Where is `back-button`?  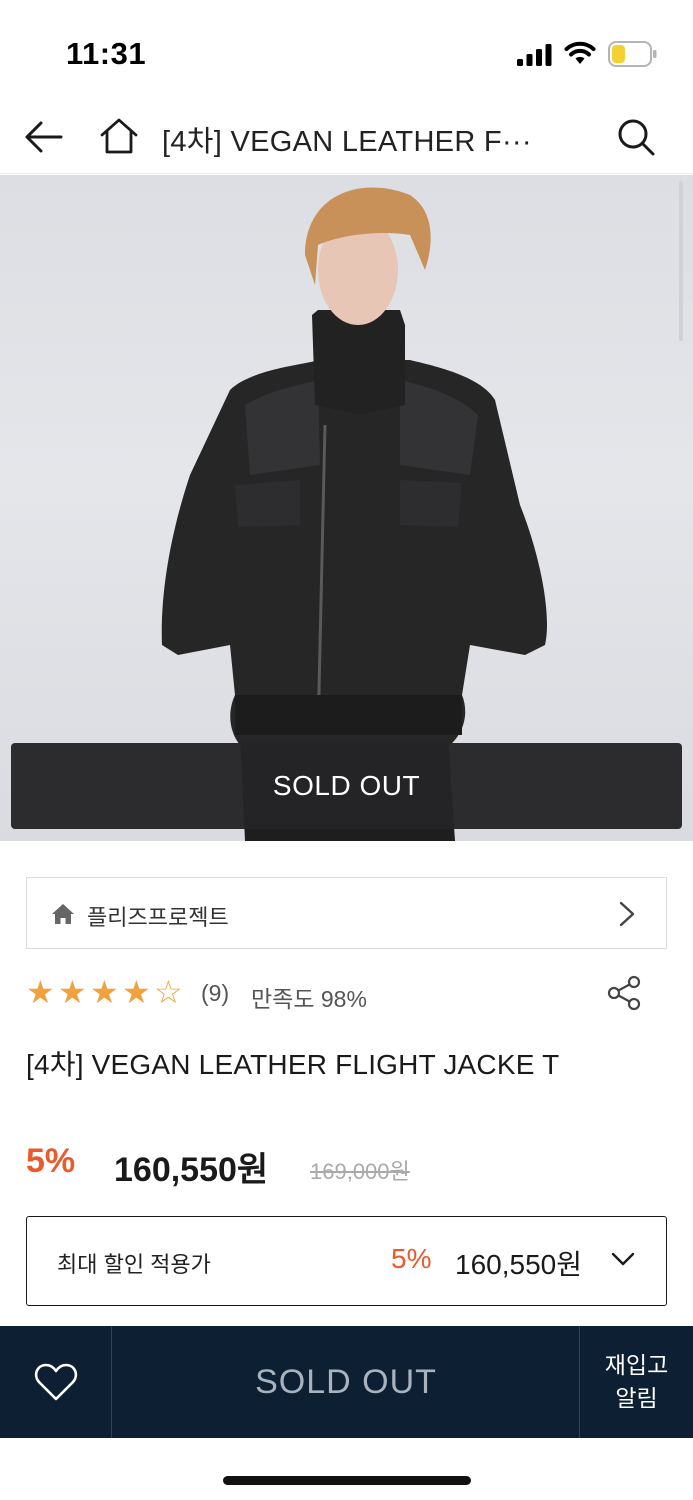 back-button is located at coordinates (43, 137).